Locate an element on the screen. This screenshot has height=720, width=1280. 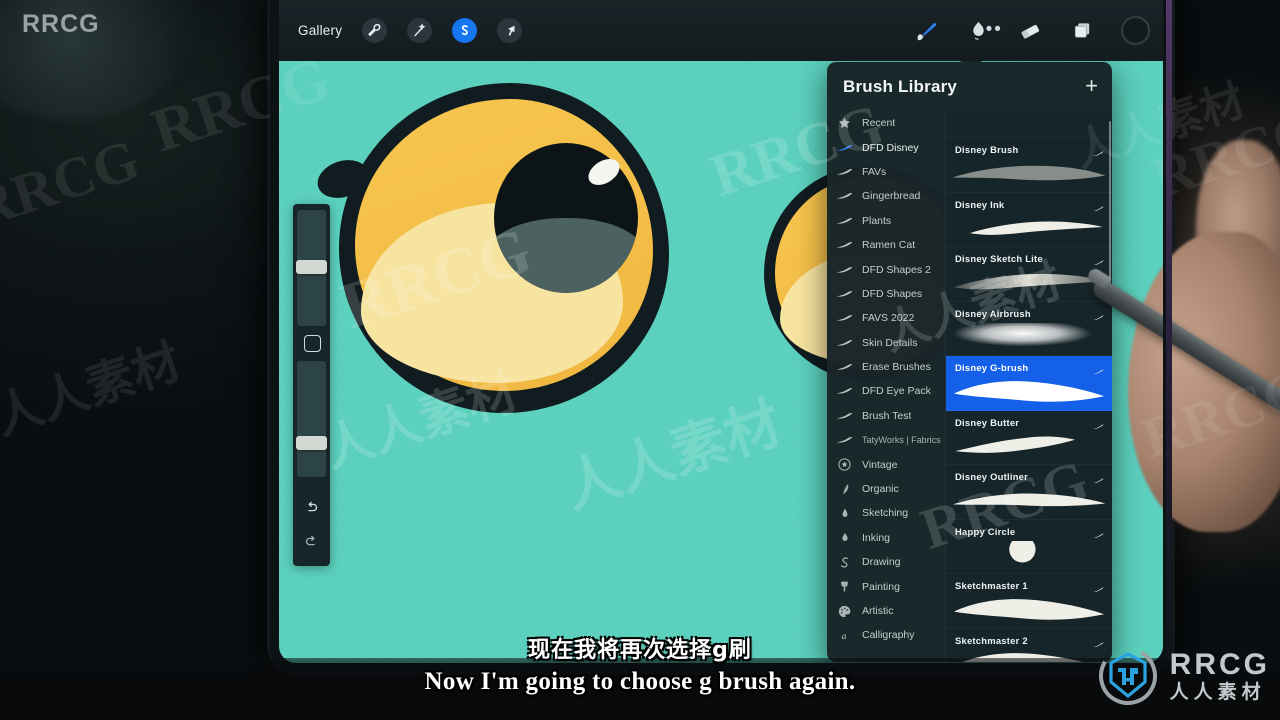
brush-item-partial is located at coordinates (1029, 124).